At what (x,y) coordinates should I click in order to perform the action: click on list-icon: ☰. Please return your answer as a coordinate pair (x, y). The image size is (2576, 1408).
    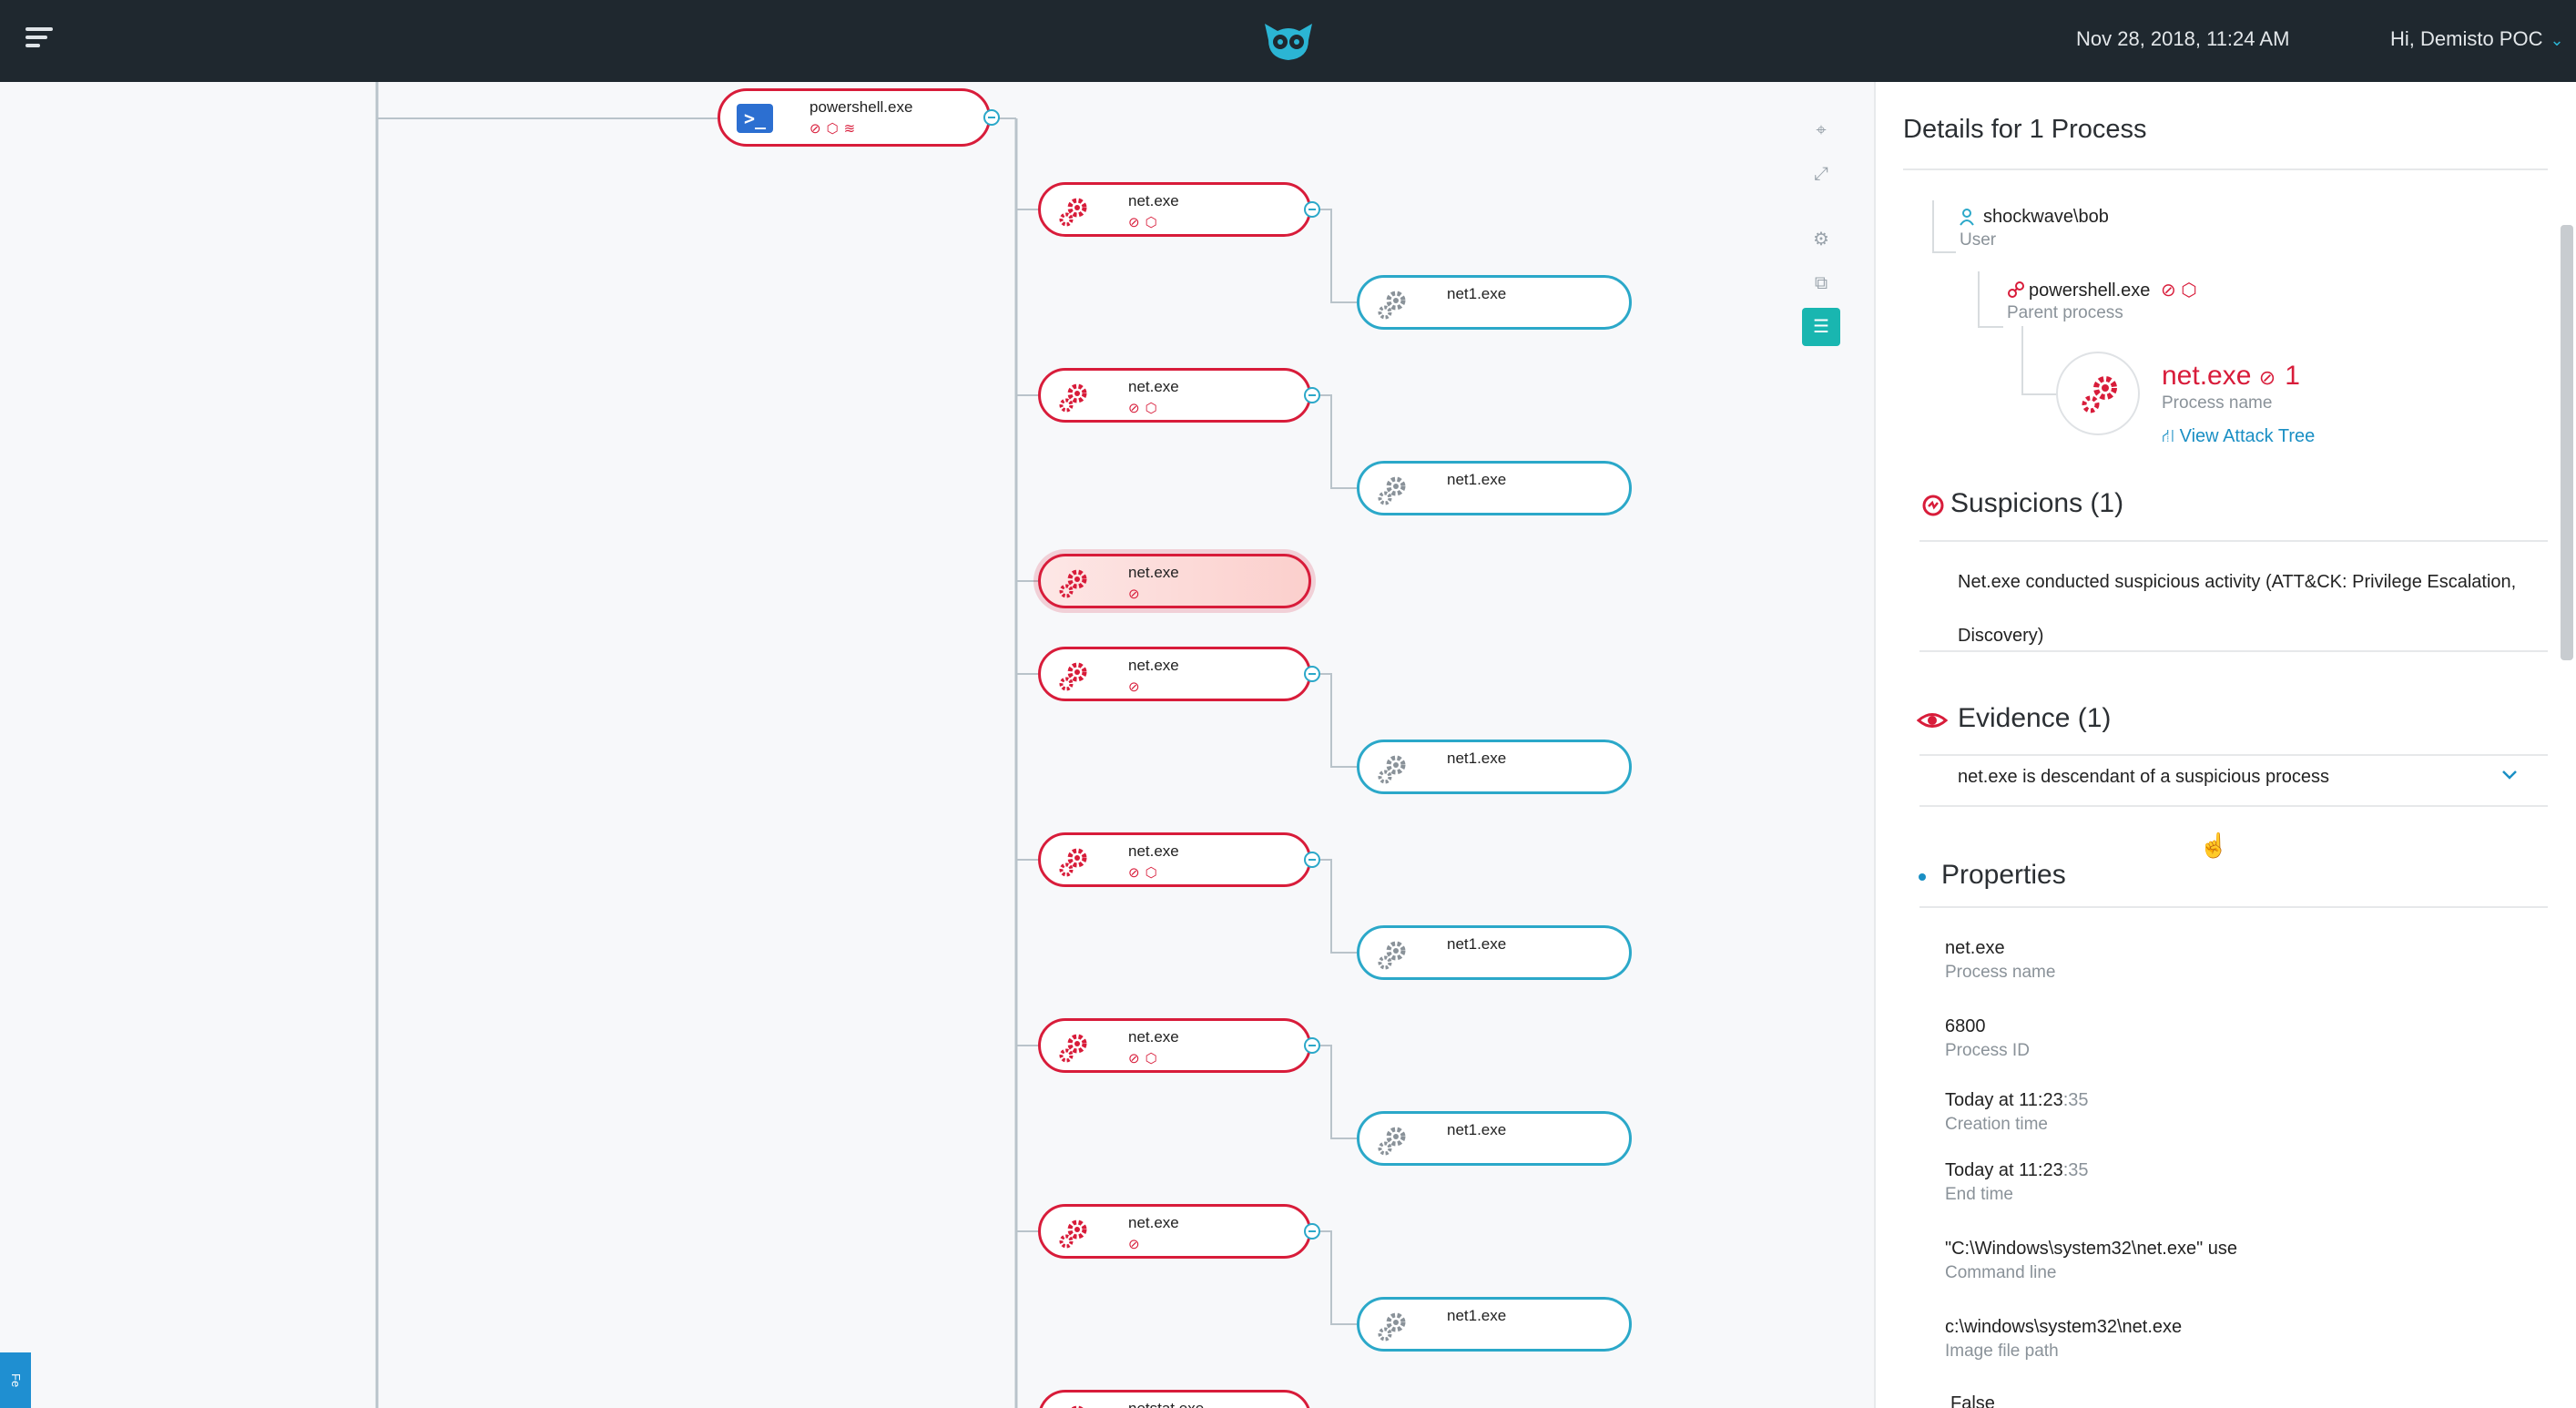
    Looking at the image, I should click on (1821, 327).